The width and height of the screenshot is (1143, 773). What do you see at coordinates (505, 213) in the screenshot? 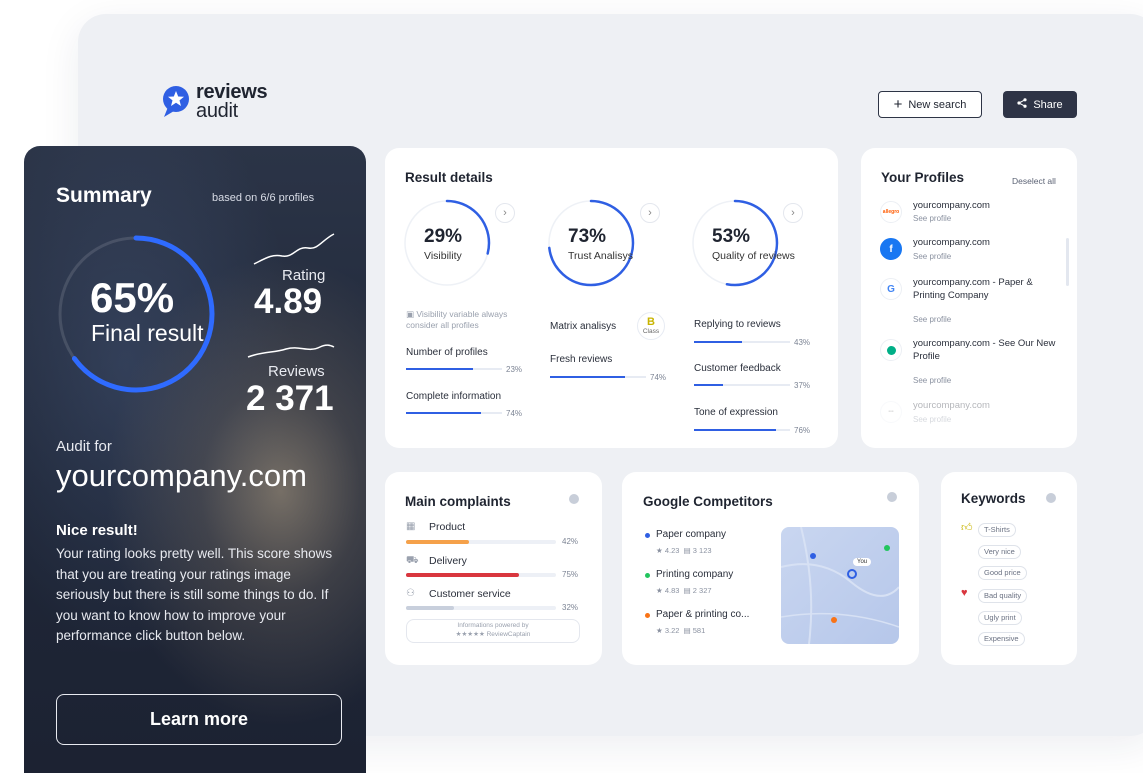
I see `visibility-chevron-icon: ›` at bounding box center [505, 213].